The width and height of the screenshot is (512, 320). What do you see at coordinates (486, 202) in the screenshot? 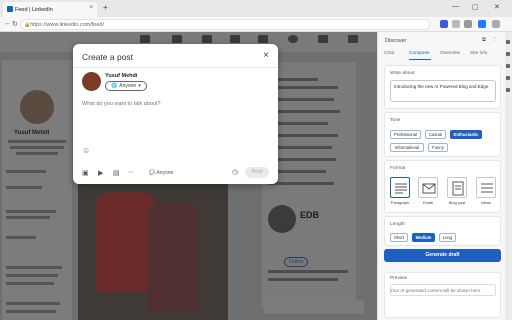
I see `format-ideas-label: Ideas` at bounding box center [486, 202].